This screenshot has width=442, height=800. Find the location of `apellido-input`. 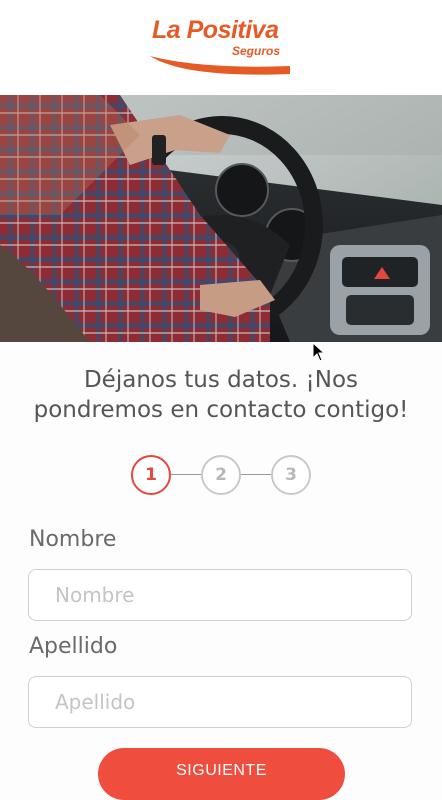

apellido-input is located at coordinates (220, 702).